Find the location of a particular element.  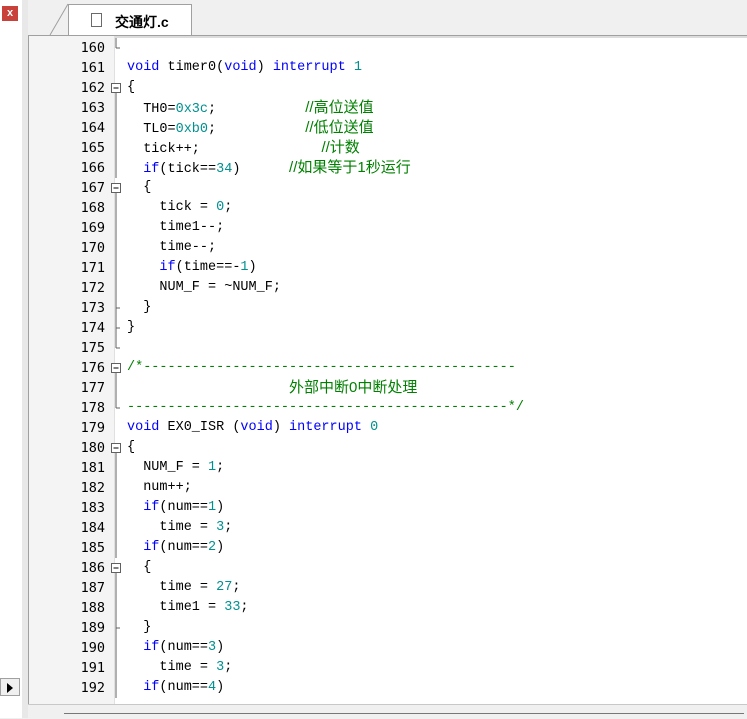

code-line: 182 num++; is located at coordinates (388, 488).